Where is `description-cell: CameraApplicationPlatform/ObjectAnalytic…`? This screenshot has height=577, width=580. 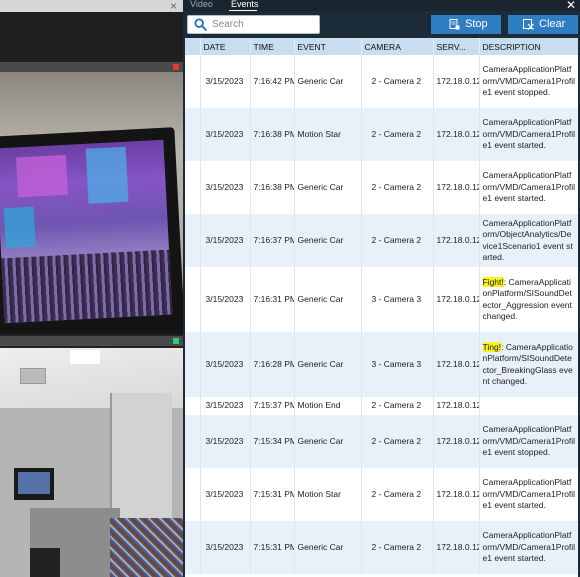
description-cell: CameraApplicationPlatform/ObjectAnalytic… is located at coordinates (528, 240).